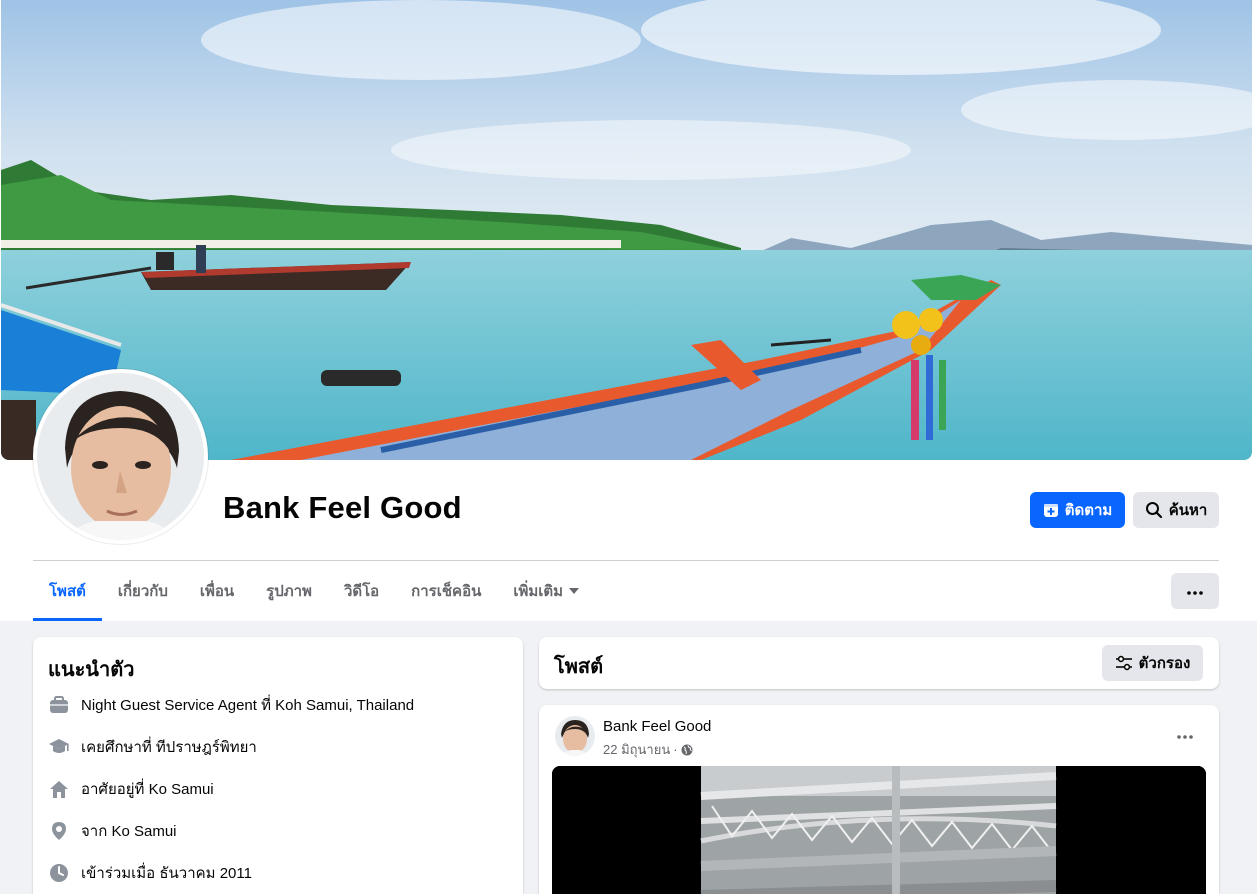 This screenshot has width=1257, height=894. What do you see at coordinates (657, 726) in the screenshot?
I see `post-author-name: Bank Feel Good` at bounding box center [657, 726].